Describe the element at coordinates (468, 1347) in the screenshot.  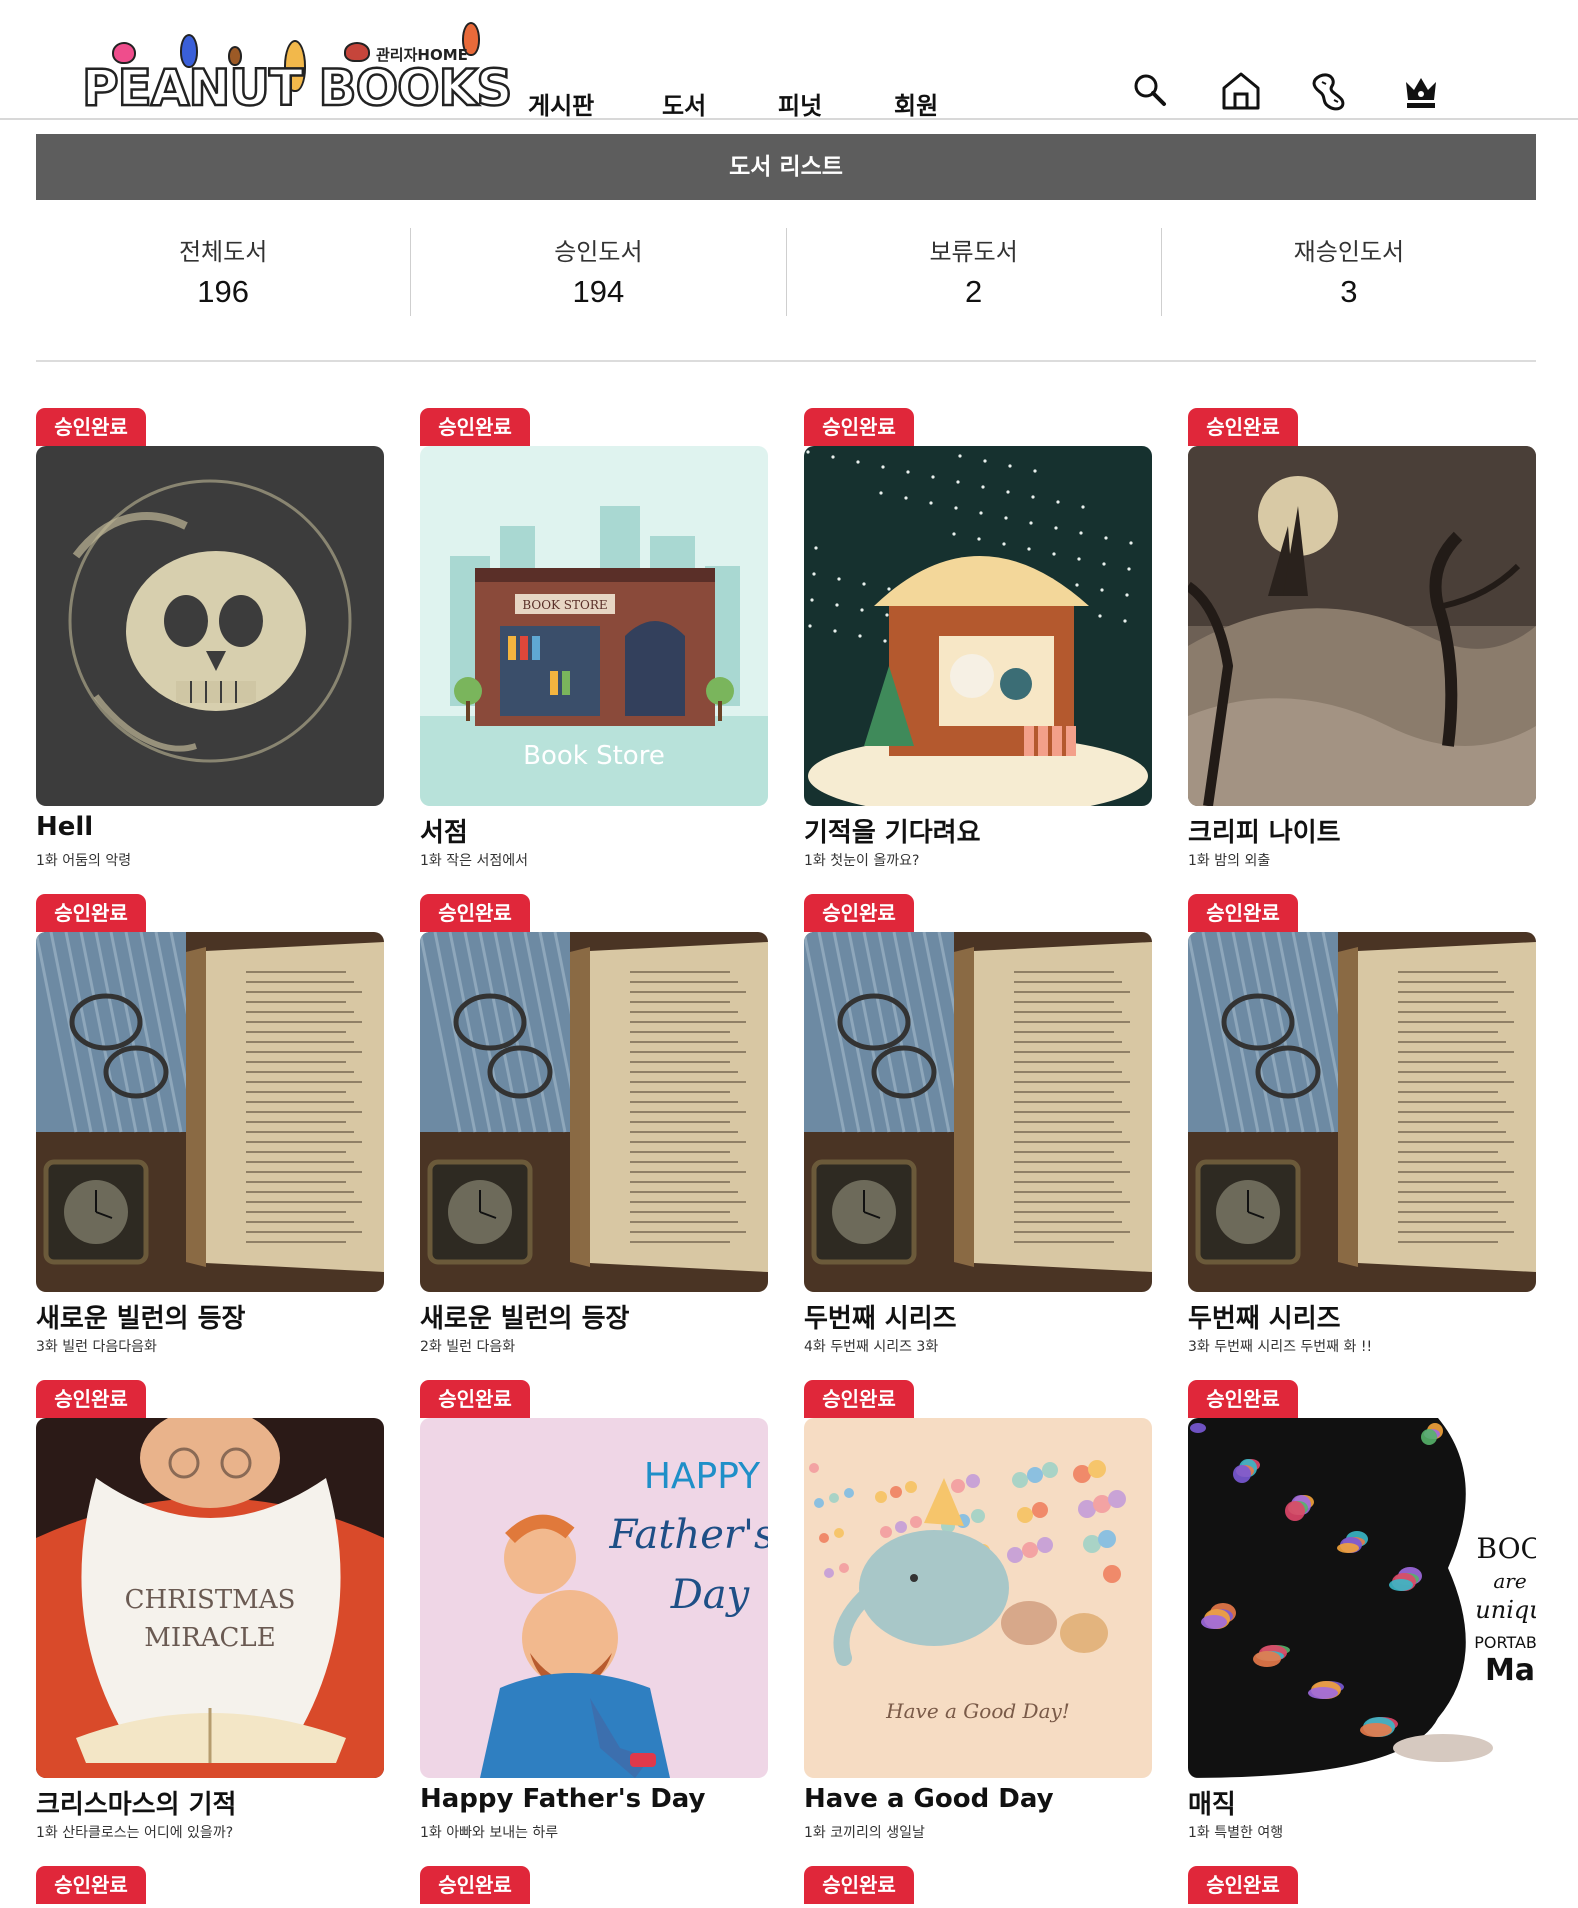
I see `book-episode-subtitle: 2화 빌런 다음화` at that location.